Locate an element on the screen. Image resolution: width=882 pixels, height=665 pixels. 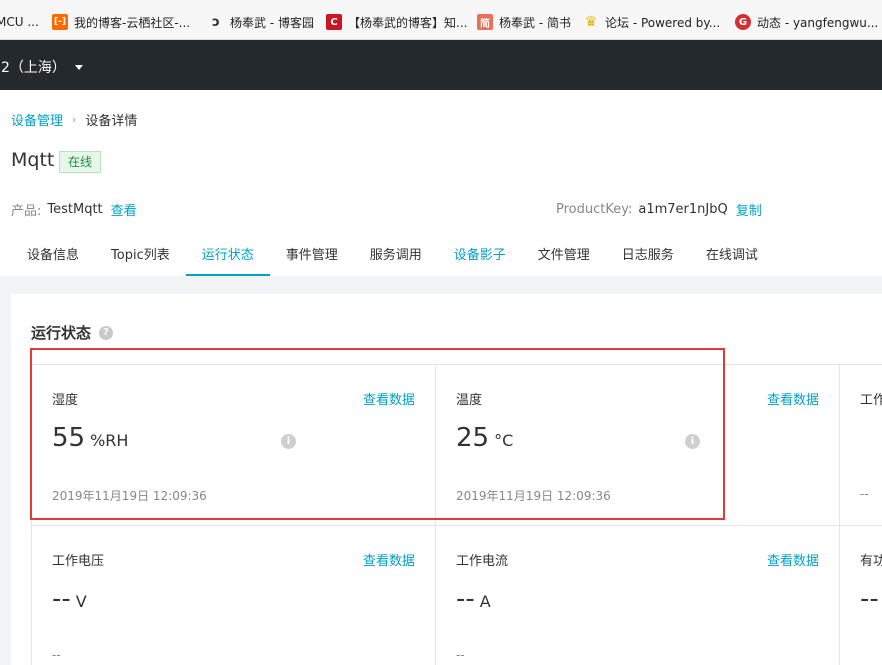
tab-run-status: 运行状态 is located at coordinates (227, 258).